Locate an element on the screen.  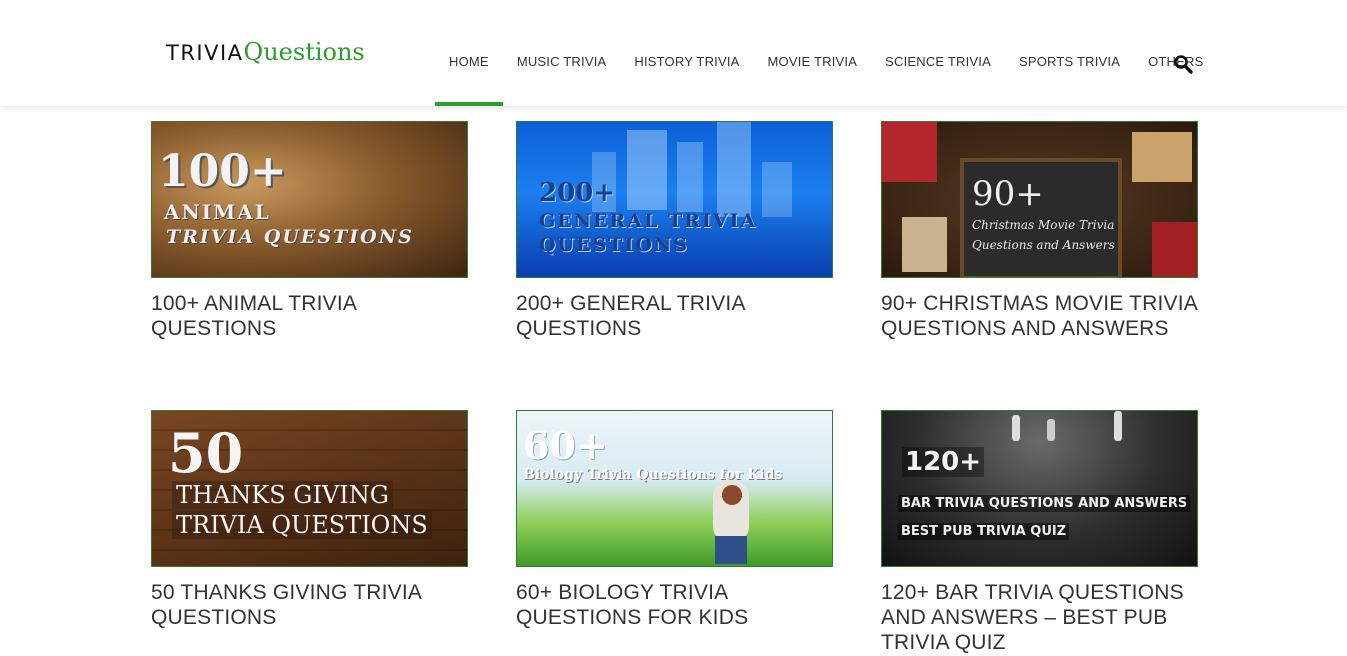
post-thumbnail: 60+ Biology Trivia Questions for Kids is located at coordinates (674, 488).